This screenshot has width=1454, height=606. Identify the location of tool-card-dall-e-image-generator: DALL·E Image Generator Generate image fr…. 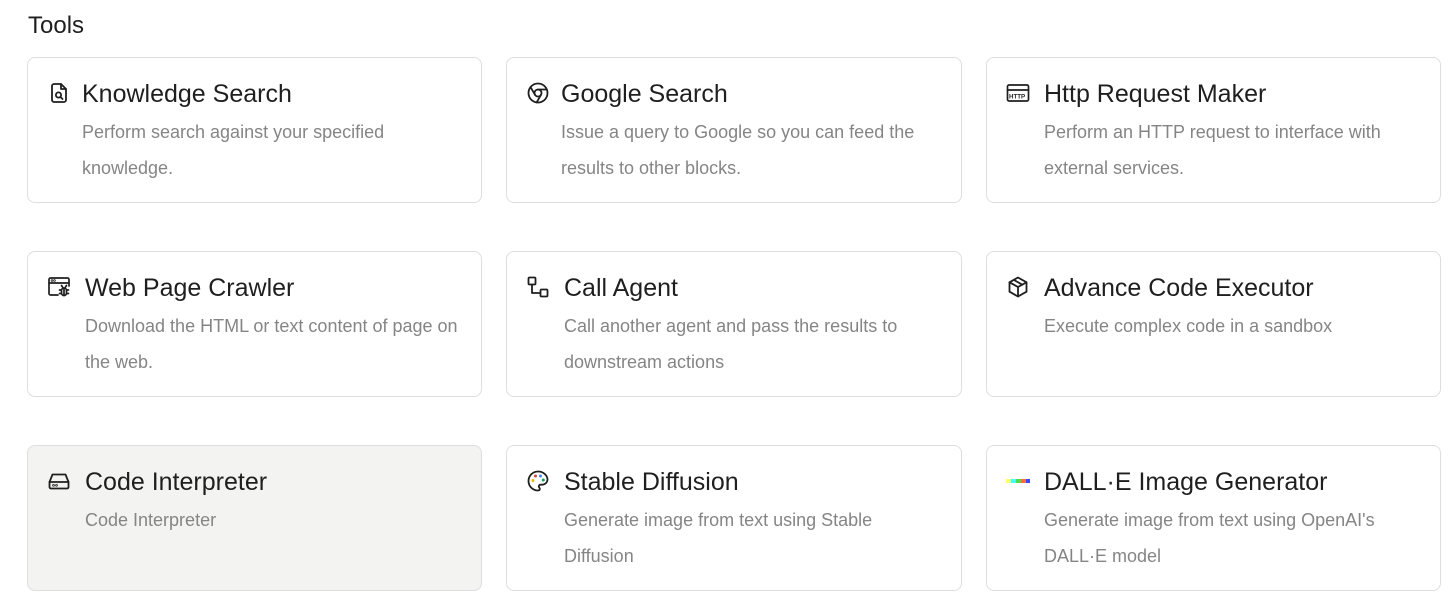
(1213, 518).